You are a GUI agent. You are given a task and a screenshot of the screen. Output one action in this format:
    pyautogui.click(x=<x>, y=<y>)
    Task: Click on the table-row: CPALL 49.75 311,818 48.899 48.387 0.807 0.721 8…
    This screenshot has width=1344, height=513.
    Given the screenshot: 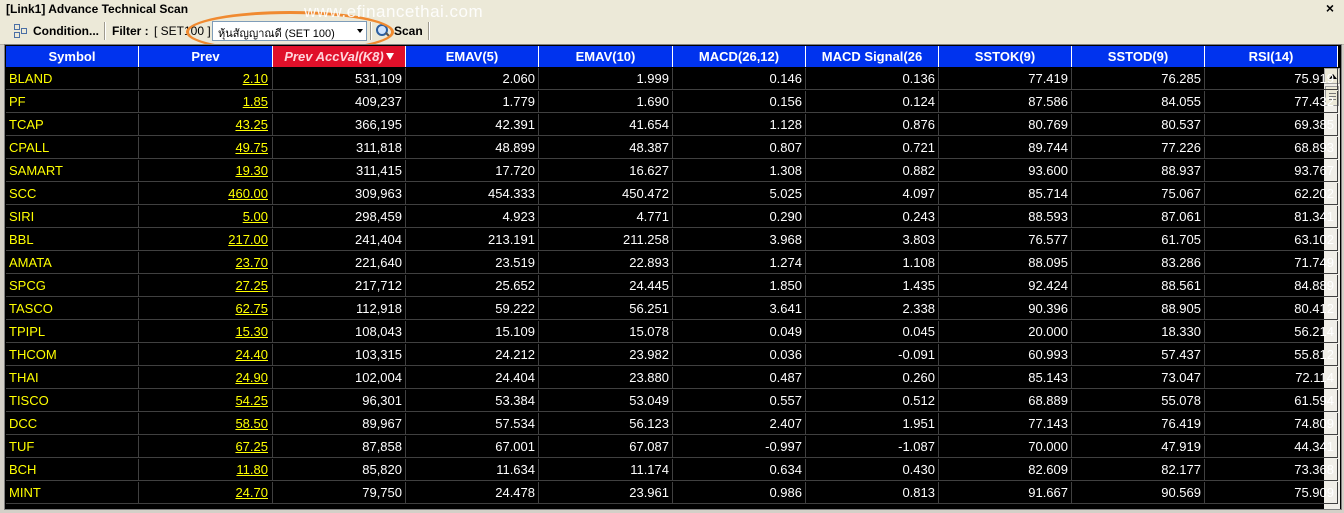 What is the action you would take?
    pyautogui.click(x=672, y=148)
    